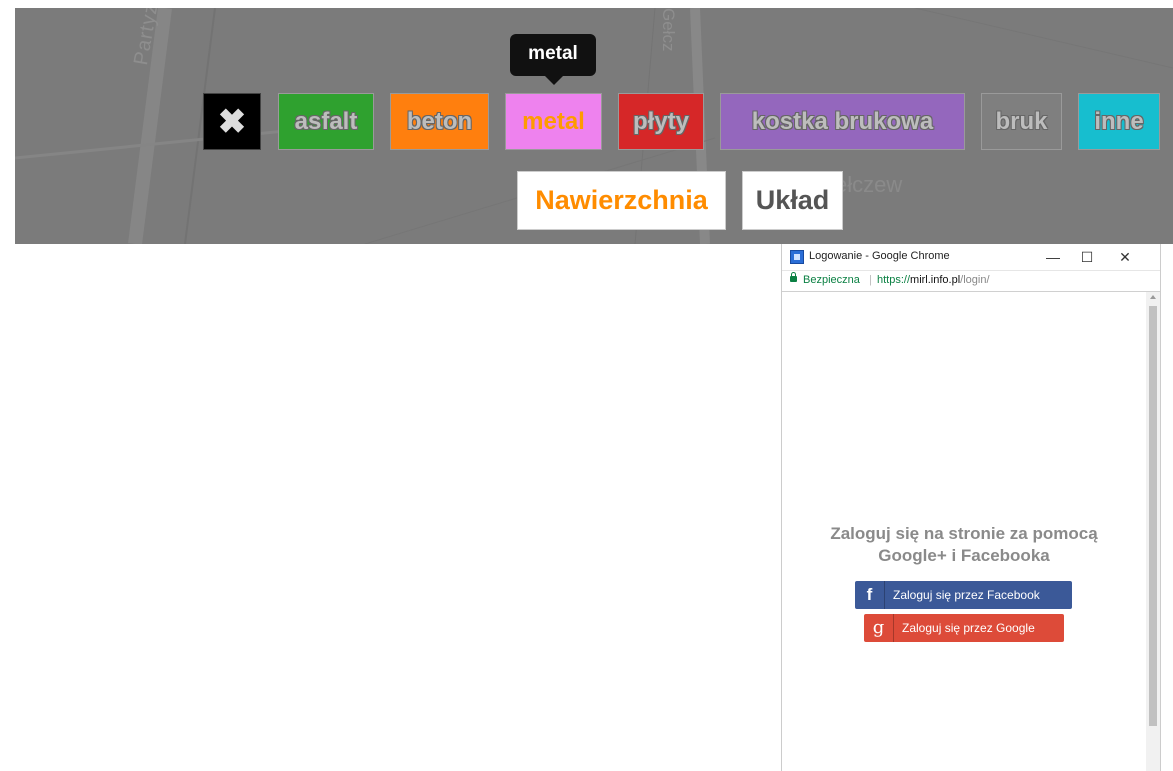 Image resolution: width=1173 pixels, height=771 pixels. What do you see at coordinates (661, 121) in the screenshot?
I see `filter-chip-plyty: płyty` at bounding box center [661, 121].